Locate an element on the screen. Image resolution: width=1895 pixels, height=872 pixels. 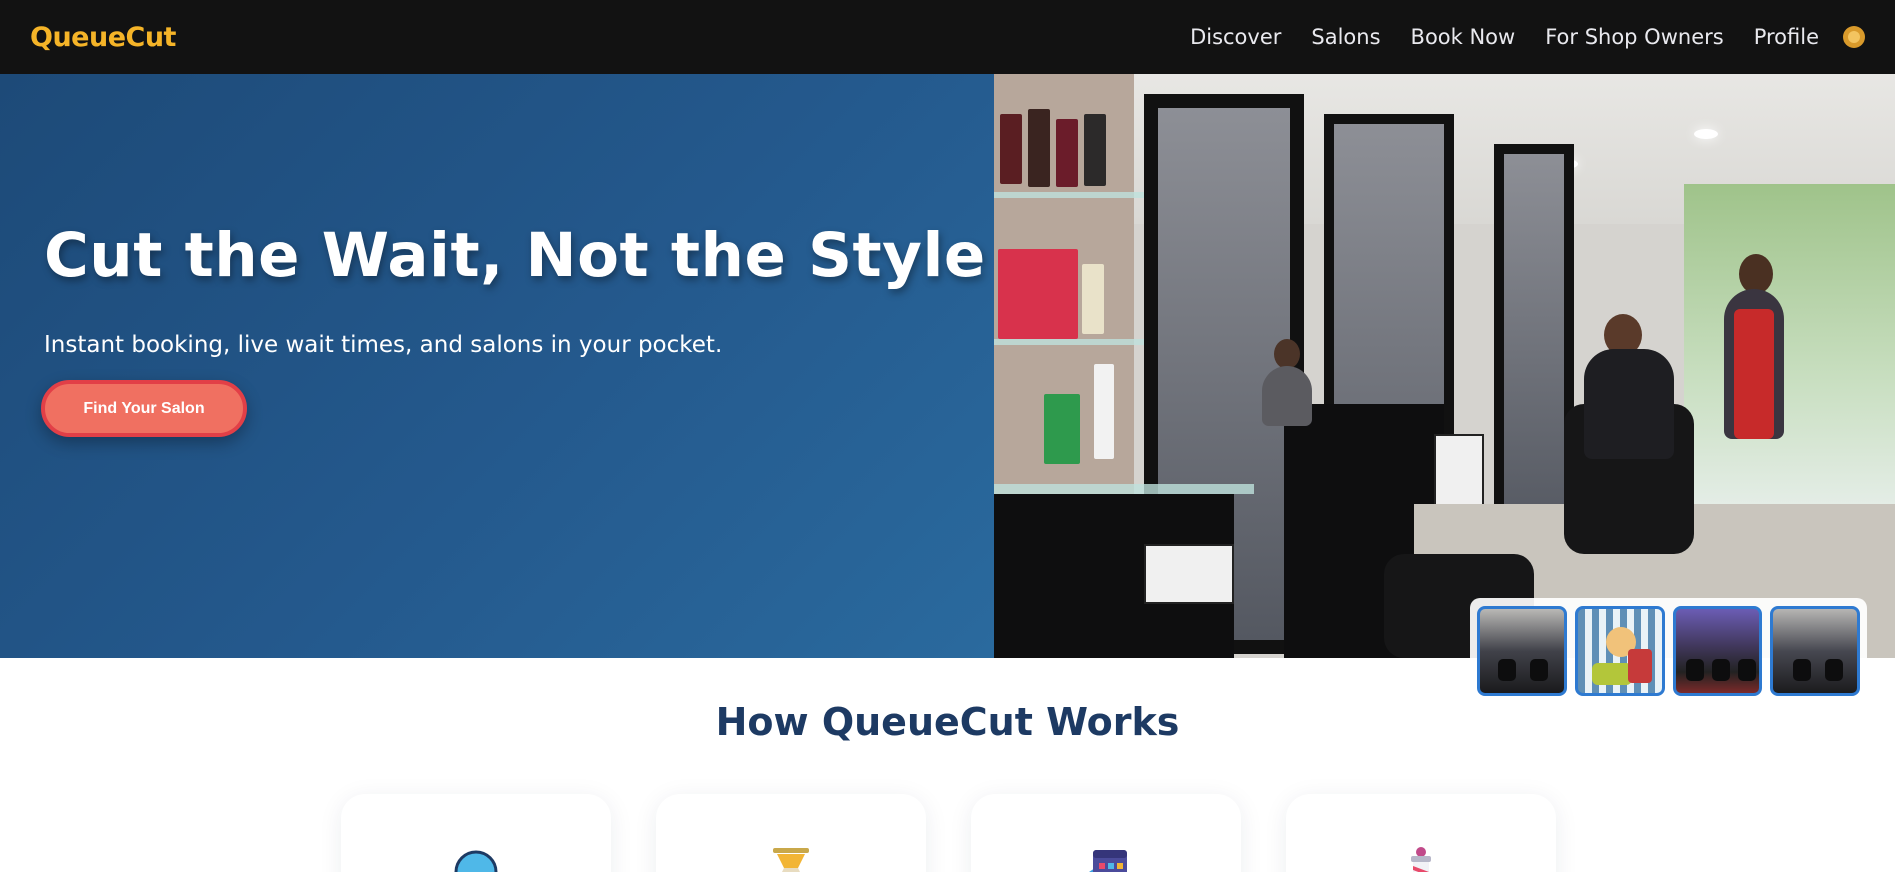
customer-cape is located at coordinates (1629, 404).